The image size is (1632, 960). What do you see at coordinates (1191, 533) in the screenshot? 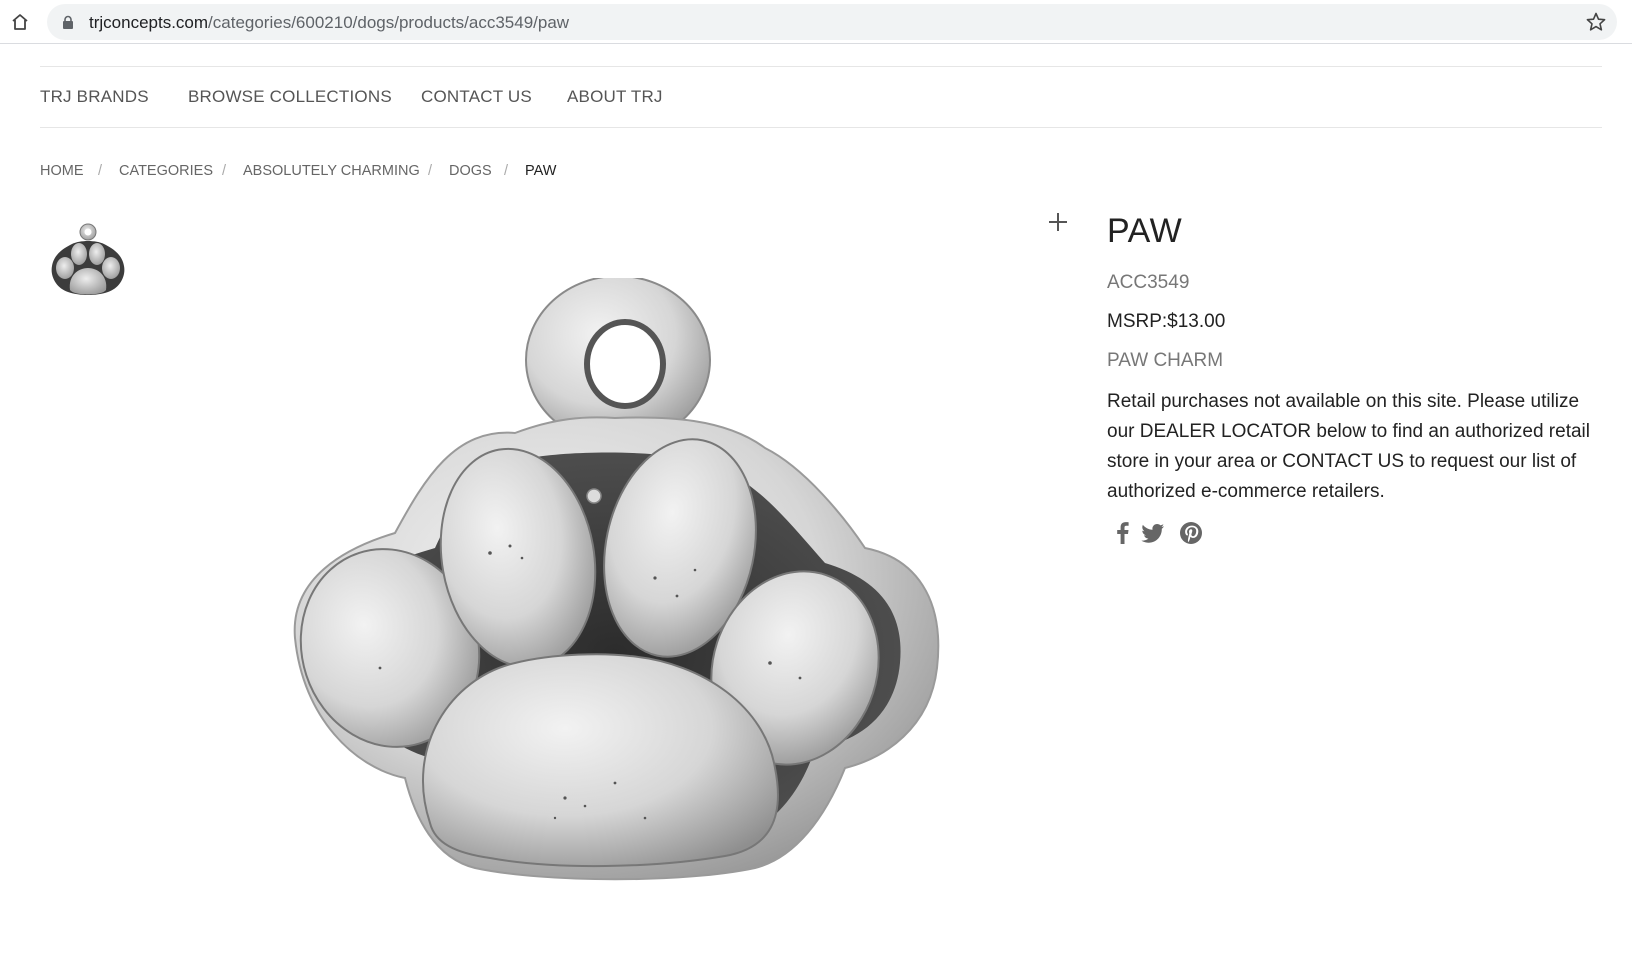
I see `pinterest-icon` at bounding box center [1191, 533].